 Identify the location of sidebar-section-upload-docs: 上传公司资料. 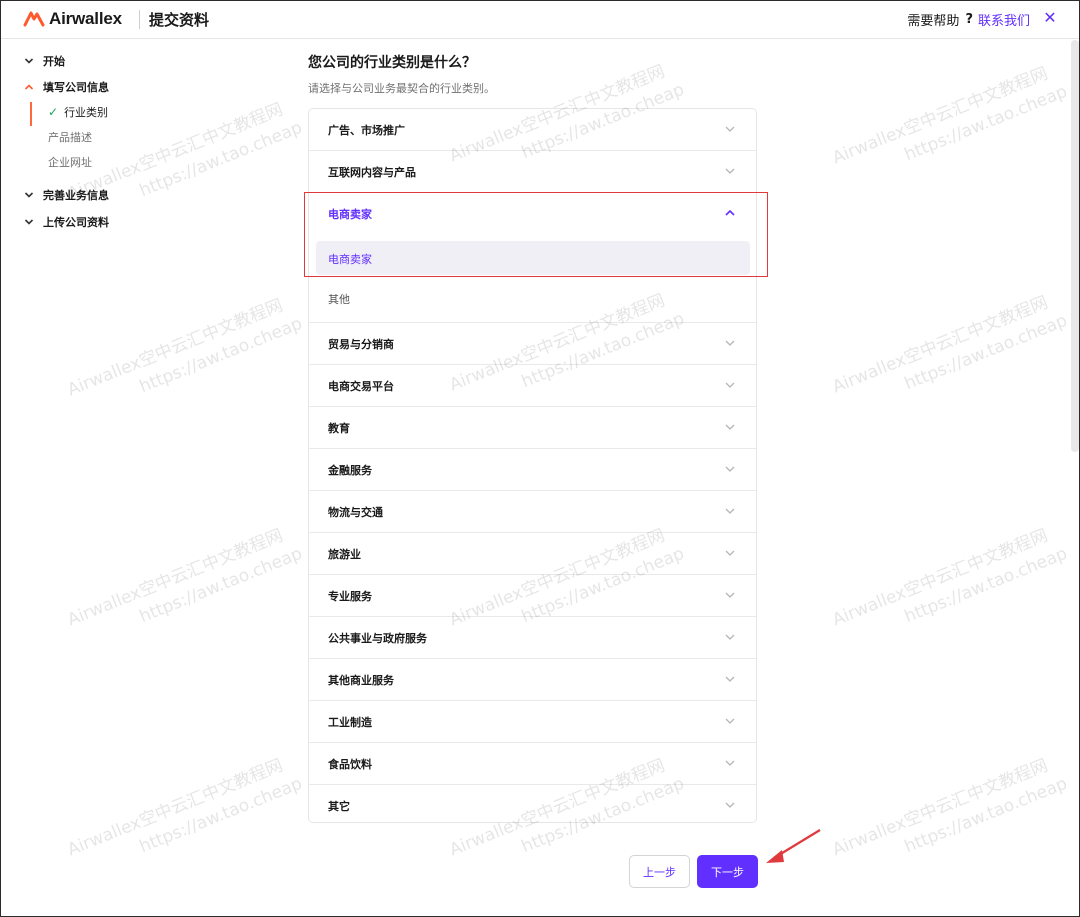
(65, 222).